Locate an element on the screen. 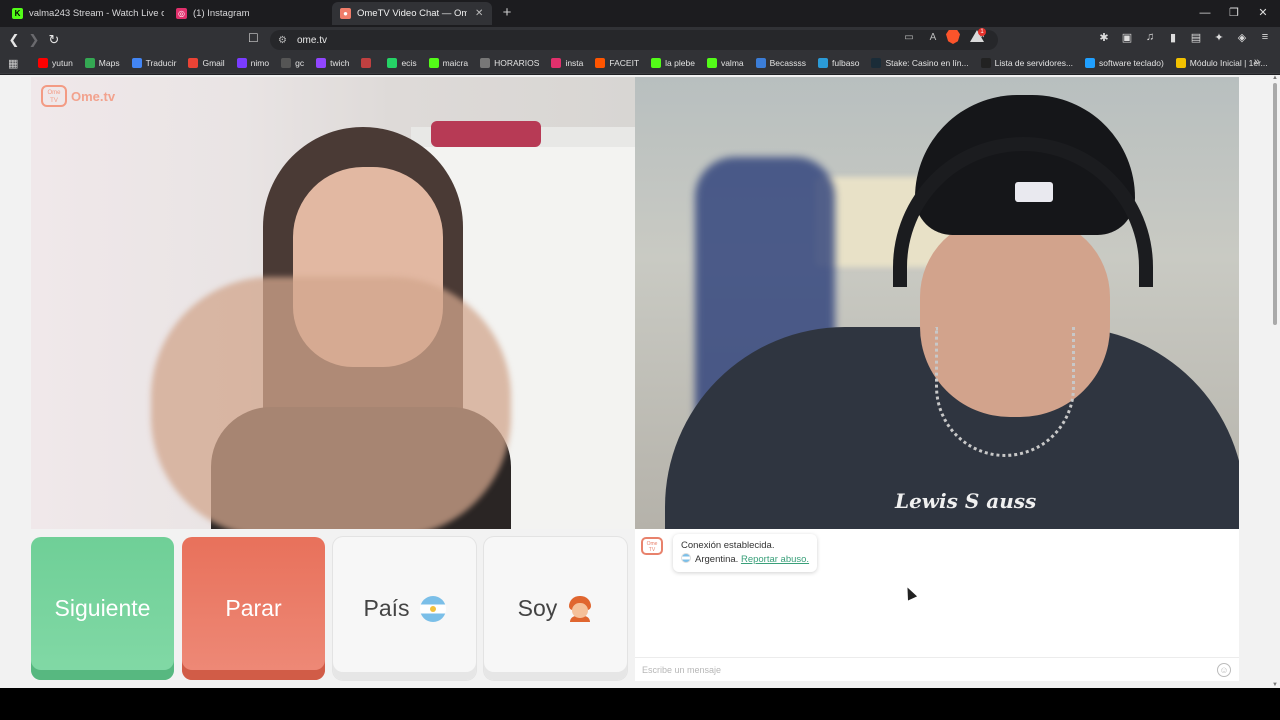 The height and width of the screenshot is (720, 1280). bookmark-item: yutun is located at coordinates (55, 63).